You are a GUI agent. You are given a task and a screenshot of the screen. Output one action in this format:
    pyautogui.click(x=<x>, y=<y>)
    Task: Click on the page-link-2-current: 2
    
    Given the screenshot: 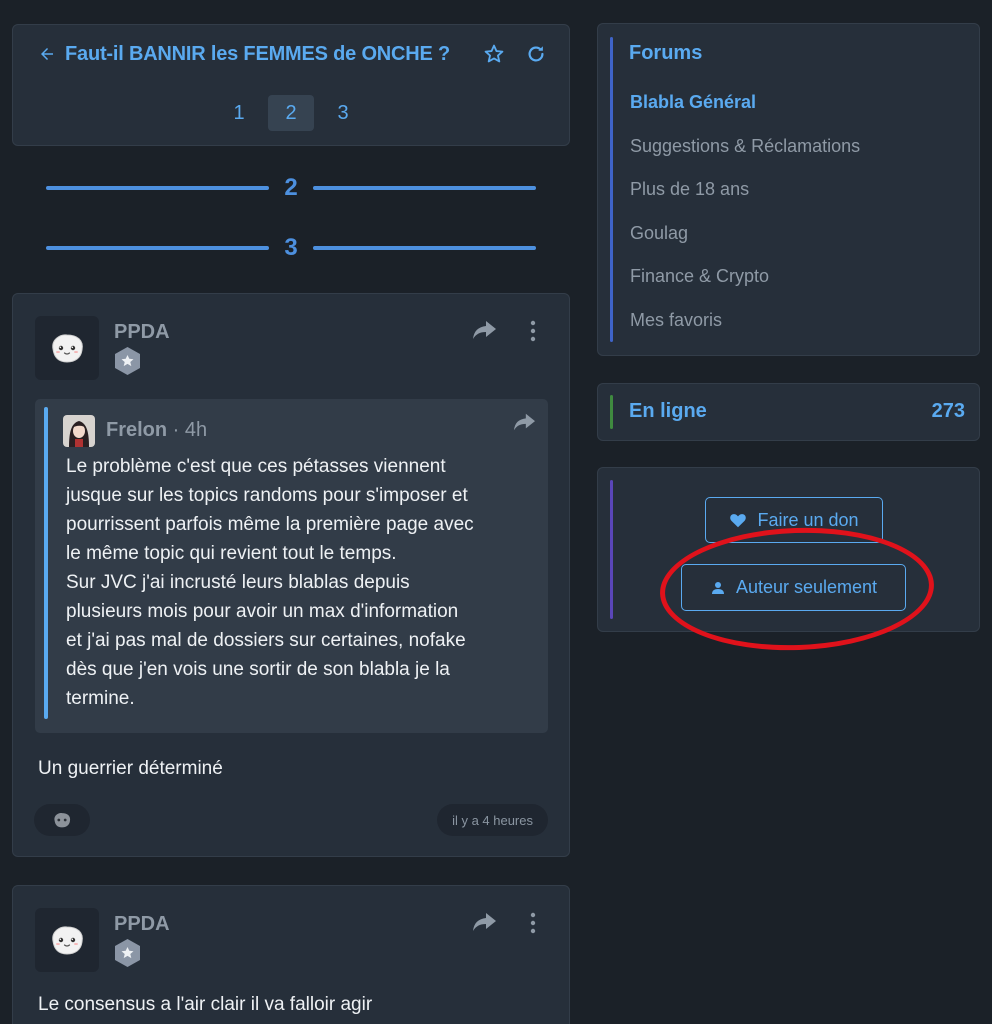 What is the action you would take?
    pyautogui.click(x=291, y=113)
    